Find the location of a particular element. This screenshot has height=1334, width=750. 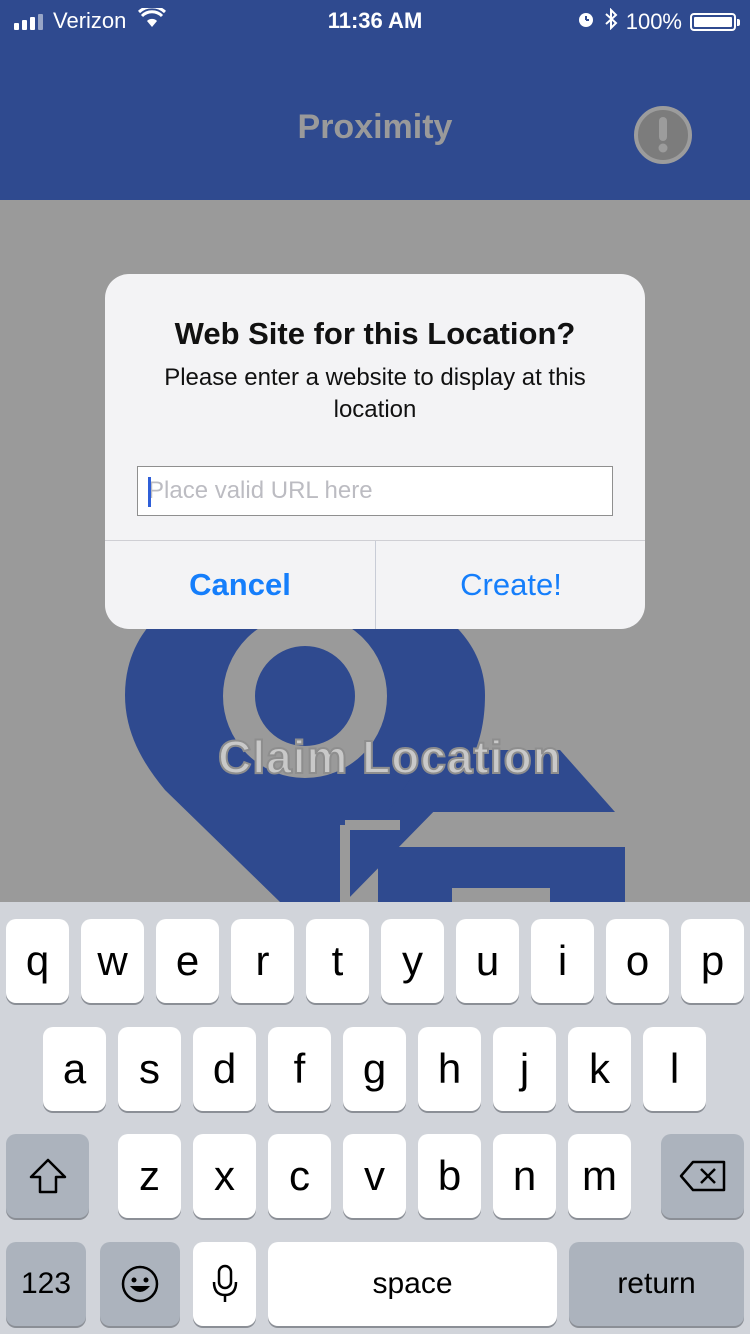

microphone-icon is located at coordinates (224, 1283).